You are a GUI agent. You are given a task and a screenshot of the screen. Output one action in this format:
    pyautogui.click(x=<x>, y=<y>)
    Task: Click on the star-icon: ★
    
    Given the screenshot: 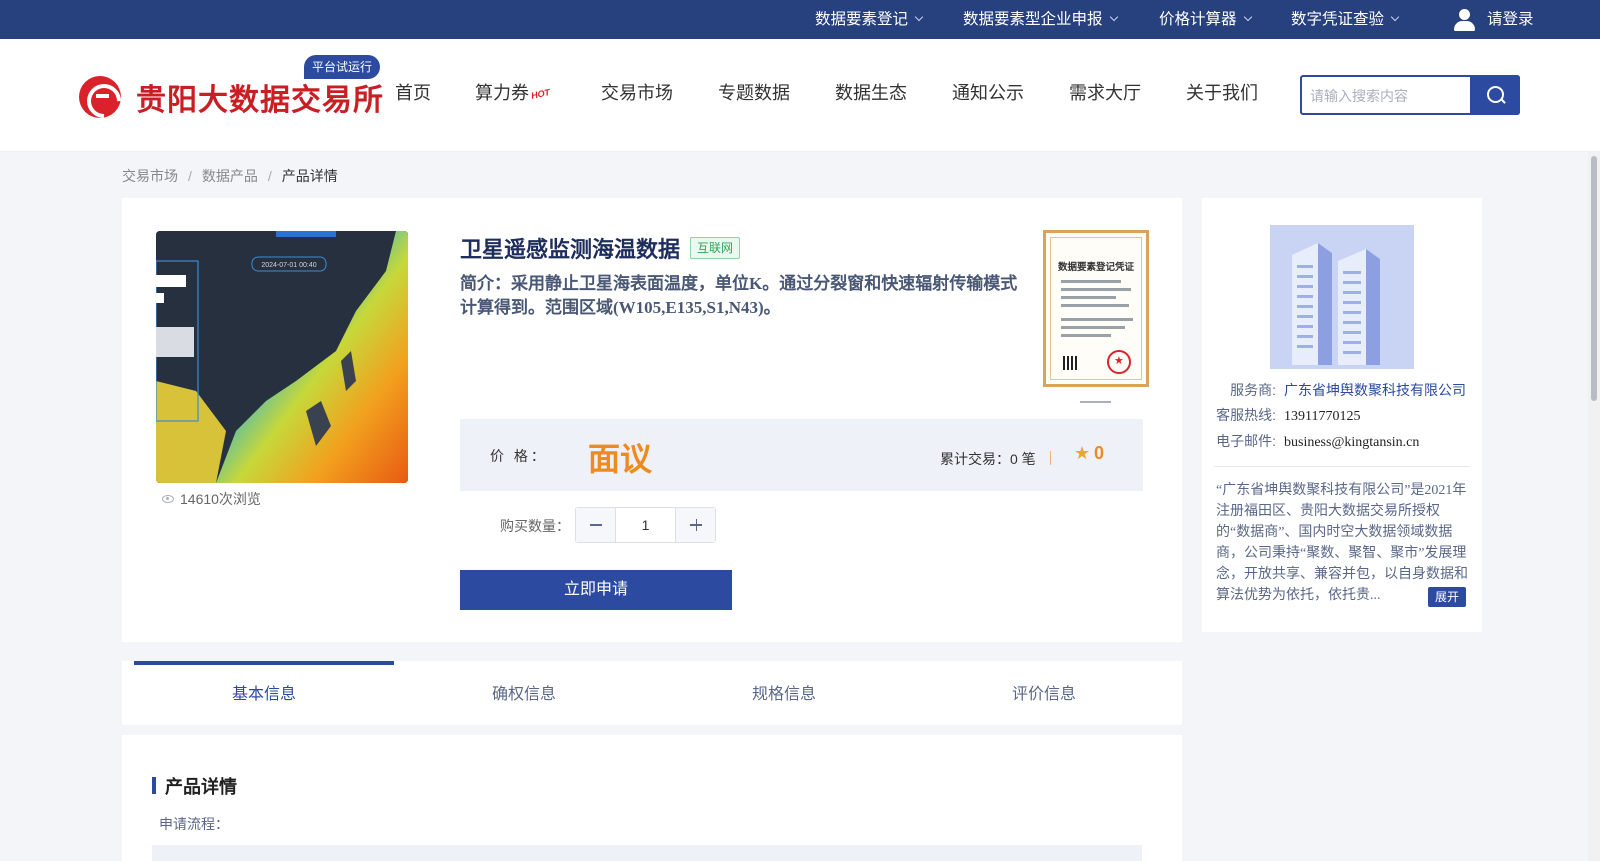 What is the action you would take?
    pyautogui.click(x=1082, y=453)
    